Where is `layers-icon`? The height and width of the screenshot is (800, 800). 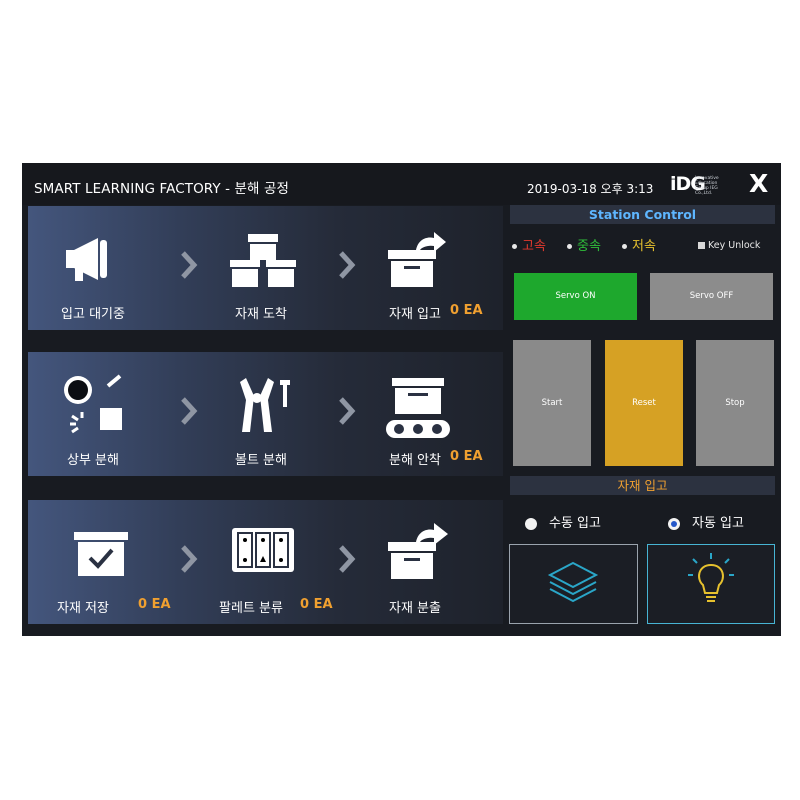
layers-icon is located at coordinates (573, 582).